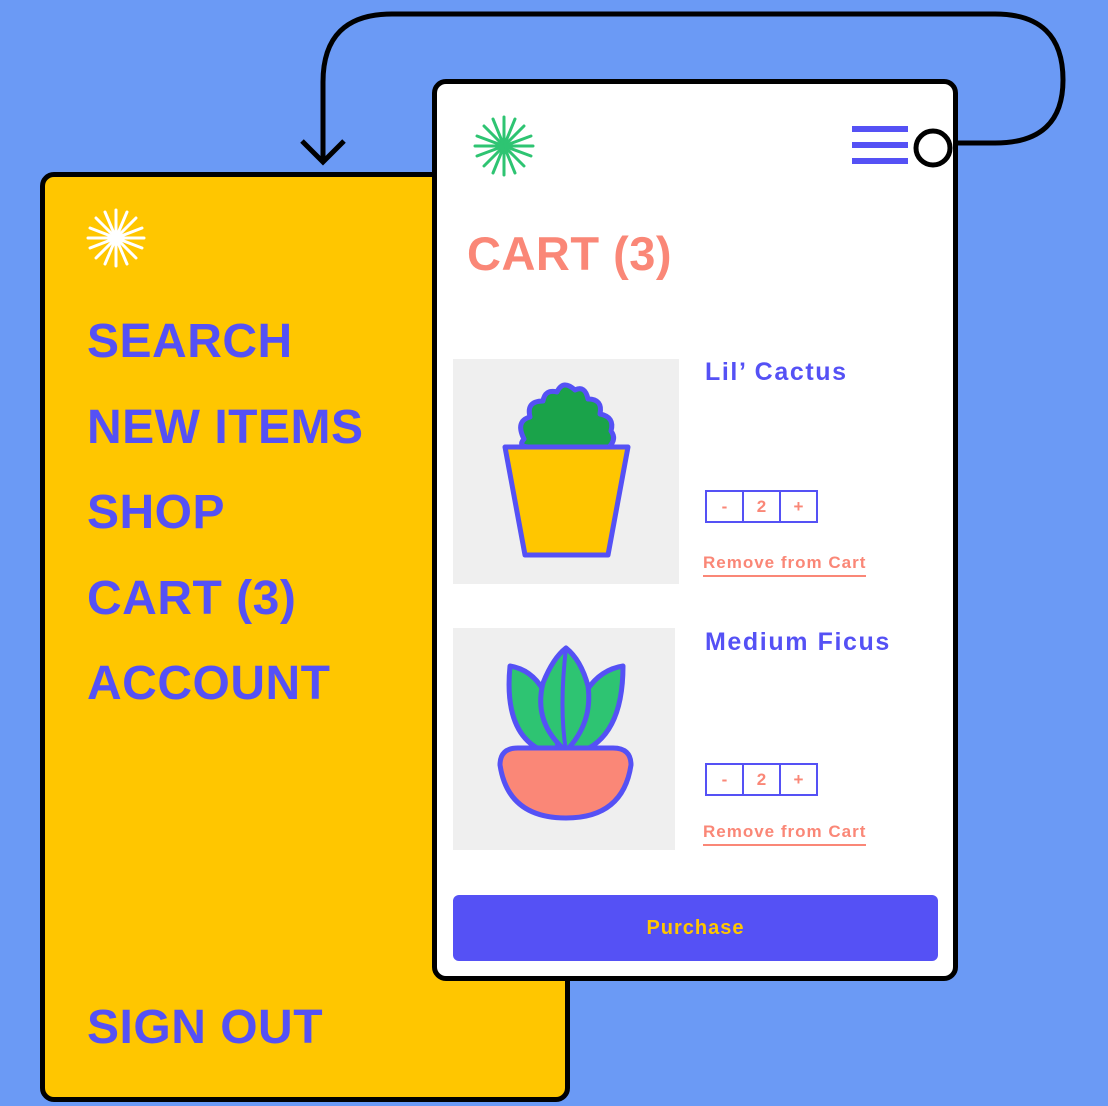 The width and height of the screenshot is (1108, 1106). I want to click on product-image-cactus, so click(566, 471).